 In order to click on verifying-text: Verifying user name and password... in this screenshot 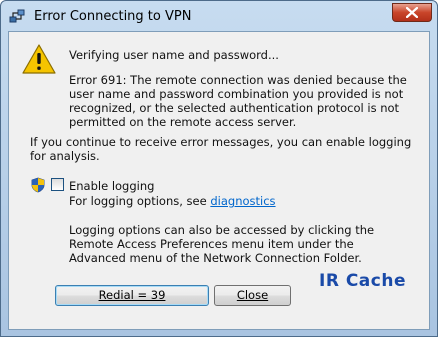, I will do `click(174, 55)`.